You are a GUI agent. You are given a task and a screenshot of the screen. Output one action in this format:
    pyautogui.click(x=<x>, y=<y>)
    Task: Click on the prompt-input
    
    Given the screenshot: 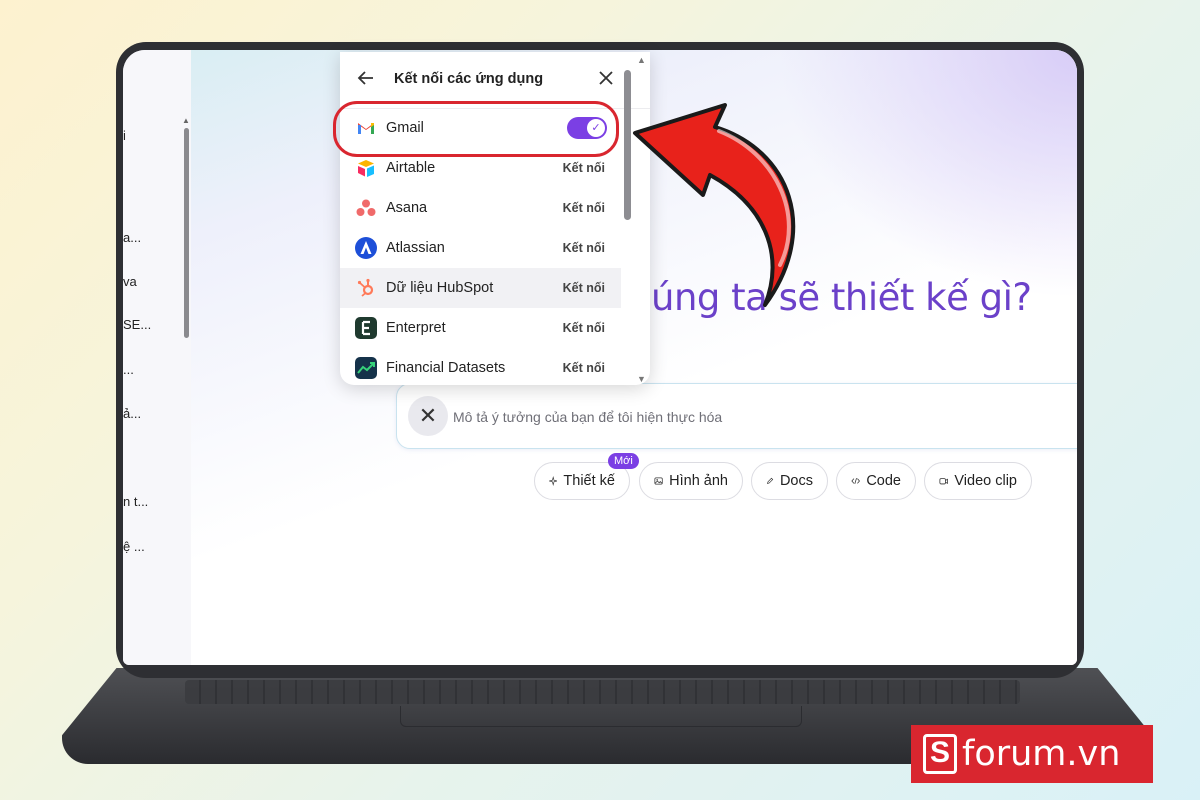 What is the action you would take?
    pyautogui.click(x=763, y=417)
    